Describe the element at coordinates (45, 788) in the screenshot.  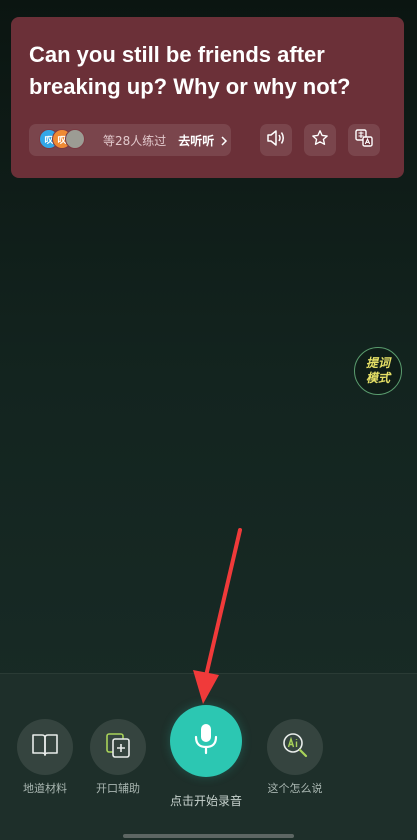
I see `materials-label: 地道材料` at that location.